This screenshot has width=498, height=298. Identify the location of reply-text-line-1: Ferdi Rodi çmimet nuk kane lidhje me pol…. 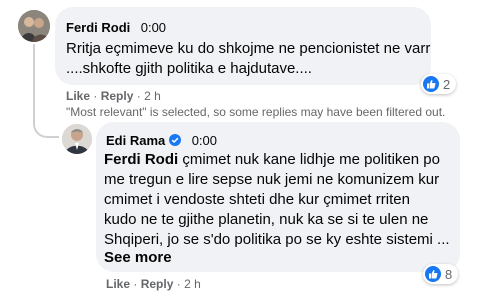
(272, 160).